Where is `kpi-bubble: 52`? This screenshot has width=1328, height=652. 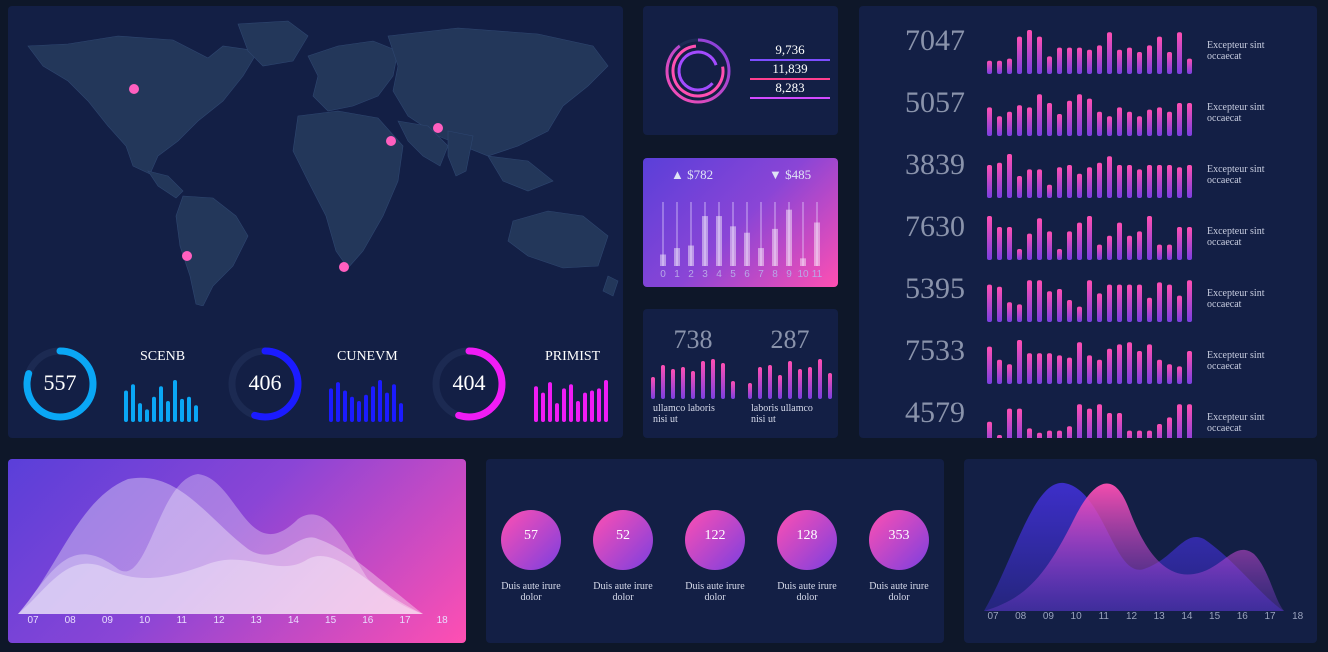 kpi-bubble: 52 is located at coordinates (623, 540).